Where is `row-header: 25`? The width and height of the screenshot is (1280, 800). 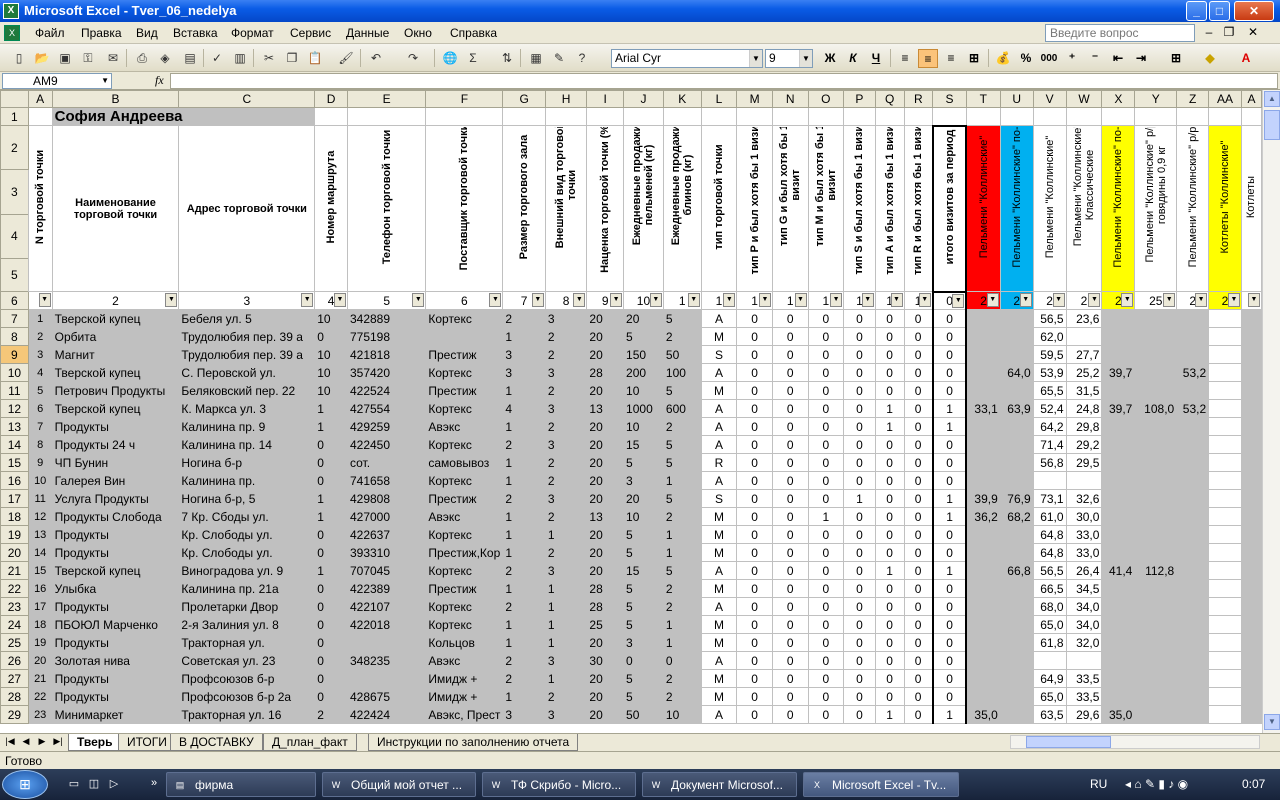
row-header: 25 is located at coordinates (14, 642).